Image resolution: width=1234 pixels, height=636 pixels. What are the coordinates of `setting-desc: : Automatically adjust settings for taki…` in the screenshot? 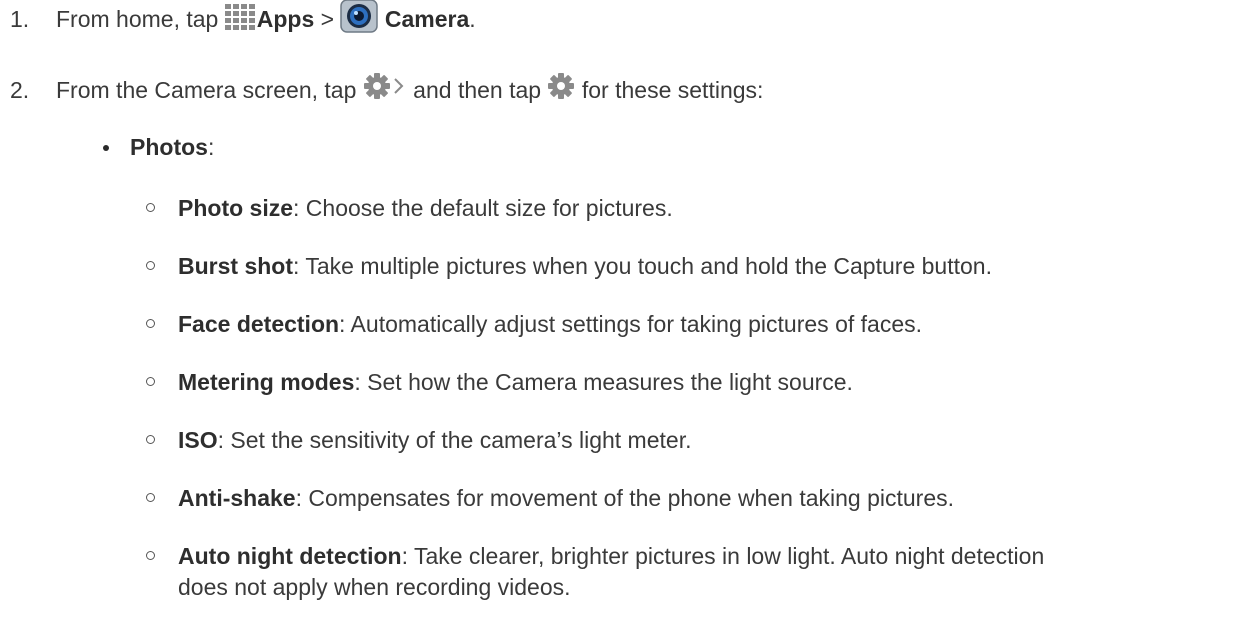 It's located at (630, 324).